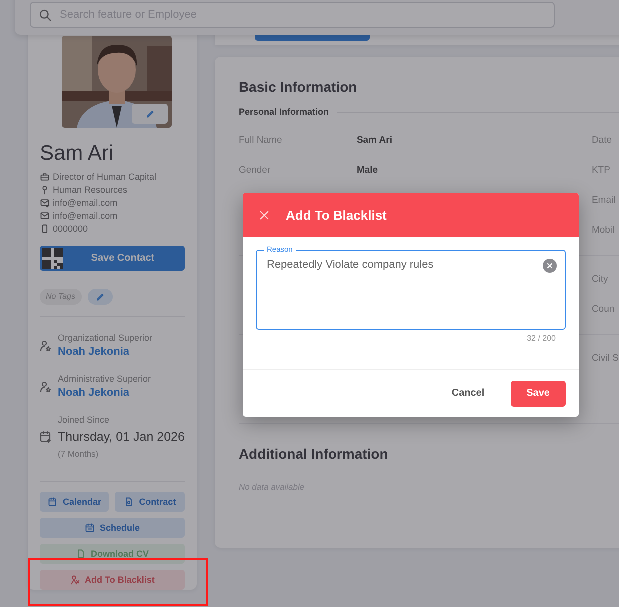 This screenshot has height=607, width=619. Describe the element at coordinates (261, 140) in the screenshot. I see `field-label: Full Name` at that location.